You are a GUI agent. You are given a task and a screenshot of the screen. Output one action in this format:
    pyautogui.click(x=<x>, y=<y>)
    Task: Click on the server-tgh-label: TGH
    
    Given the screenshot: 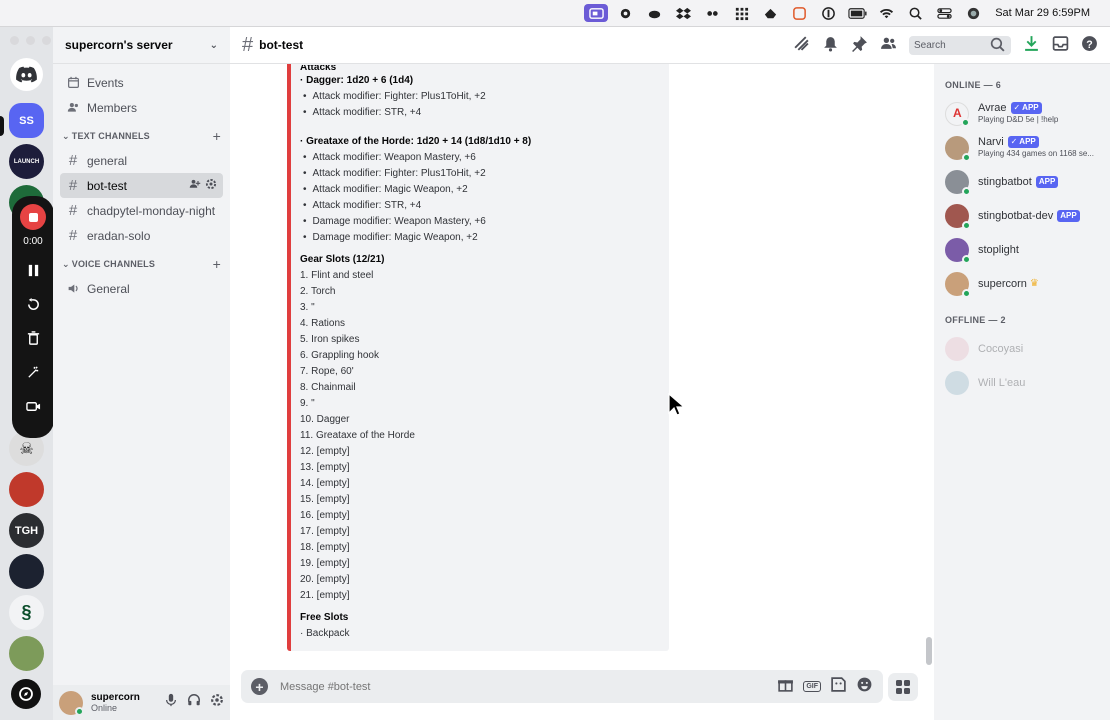 What is the action you would take?
    pyautogui.click(x=26, y=530)
    